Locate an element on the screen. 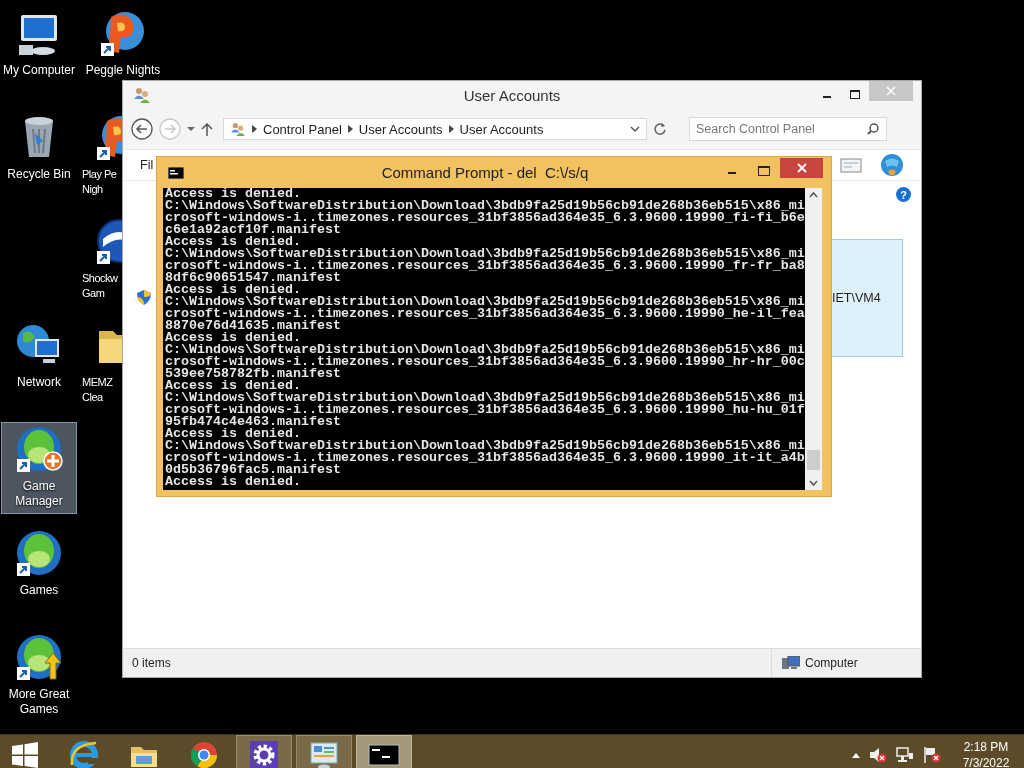 The height and width of the screenshot is (768, 1024). location-label: Computer is located at coordinates (831, 663).